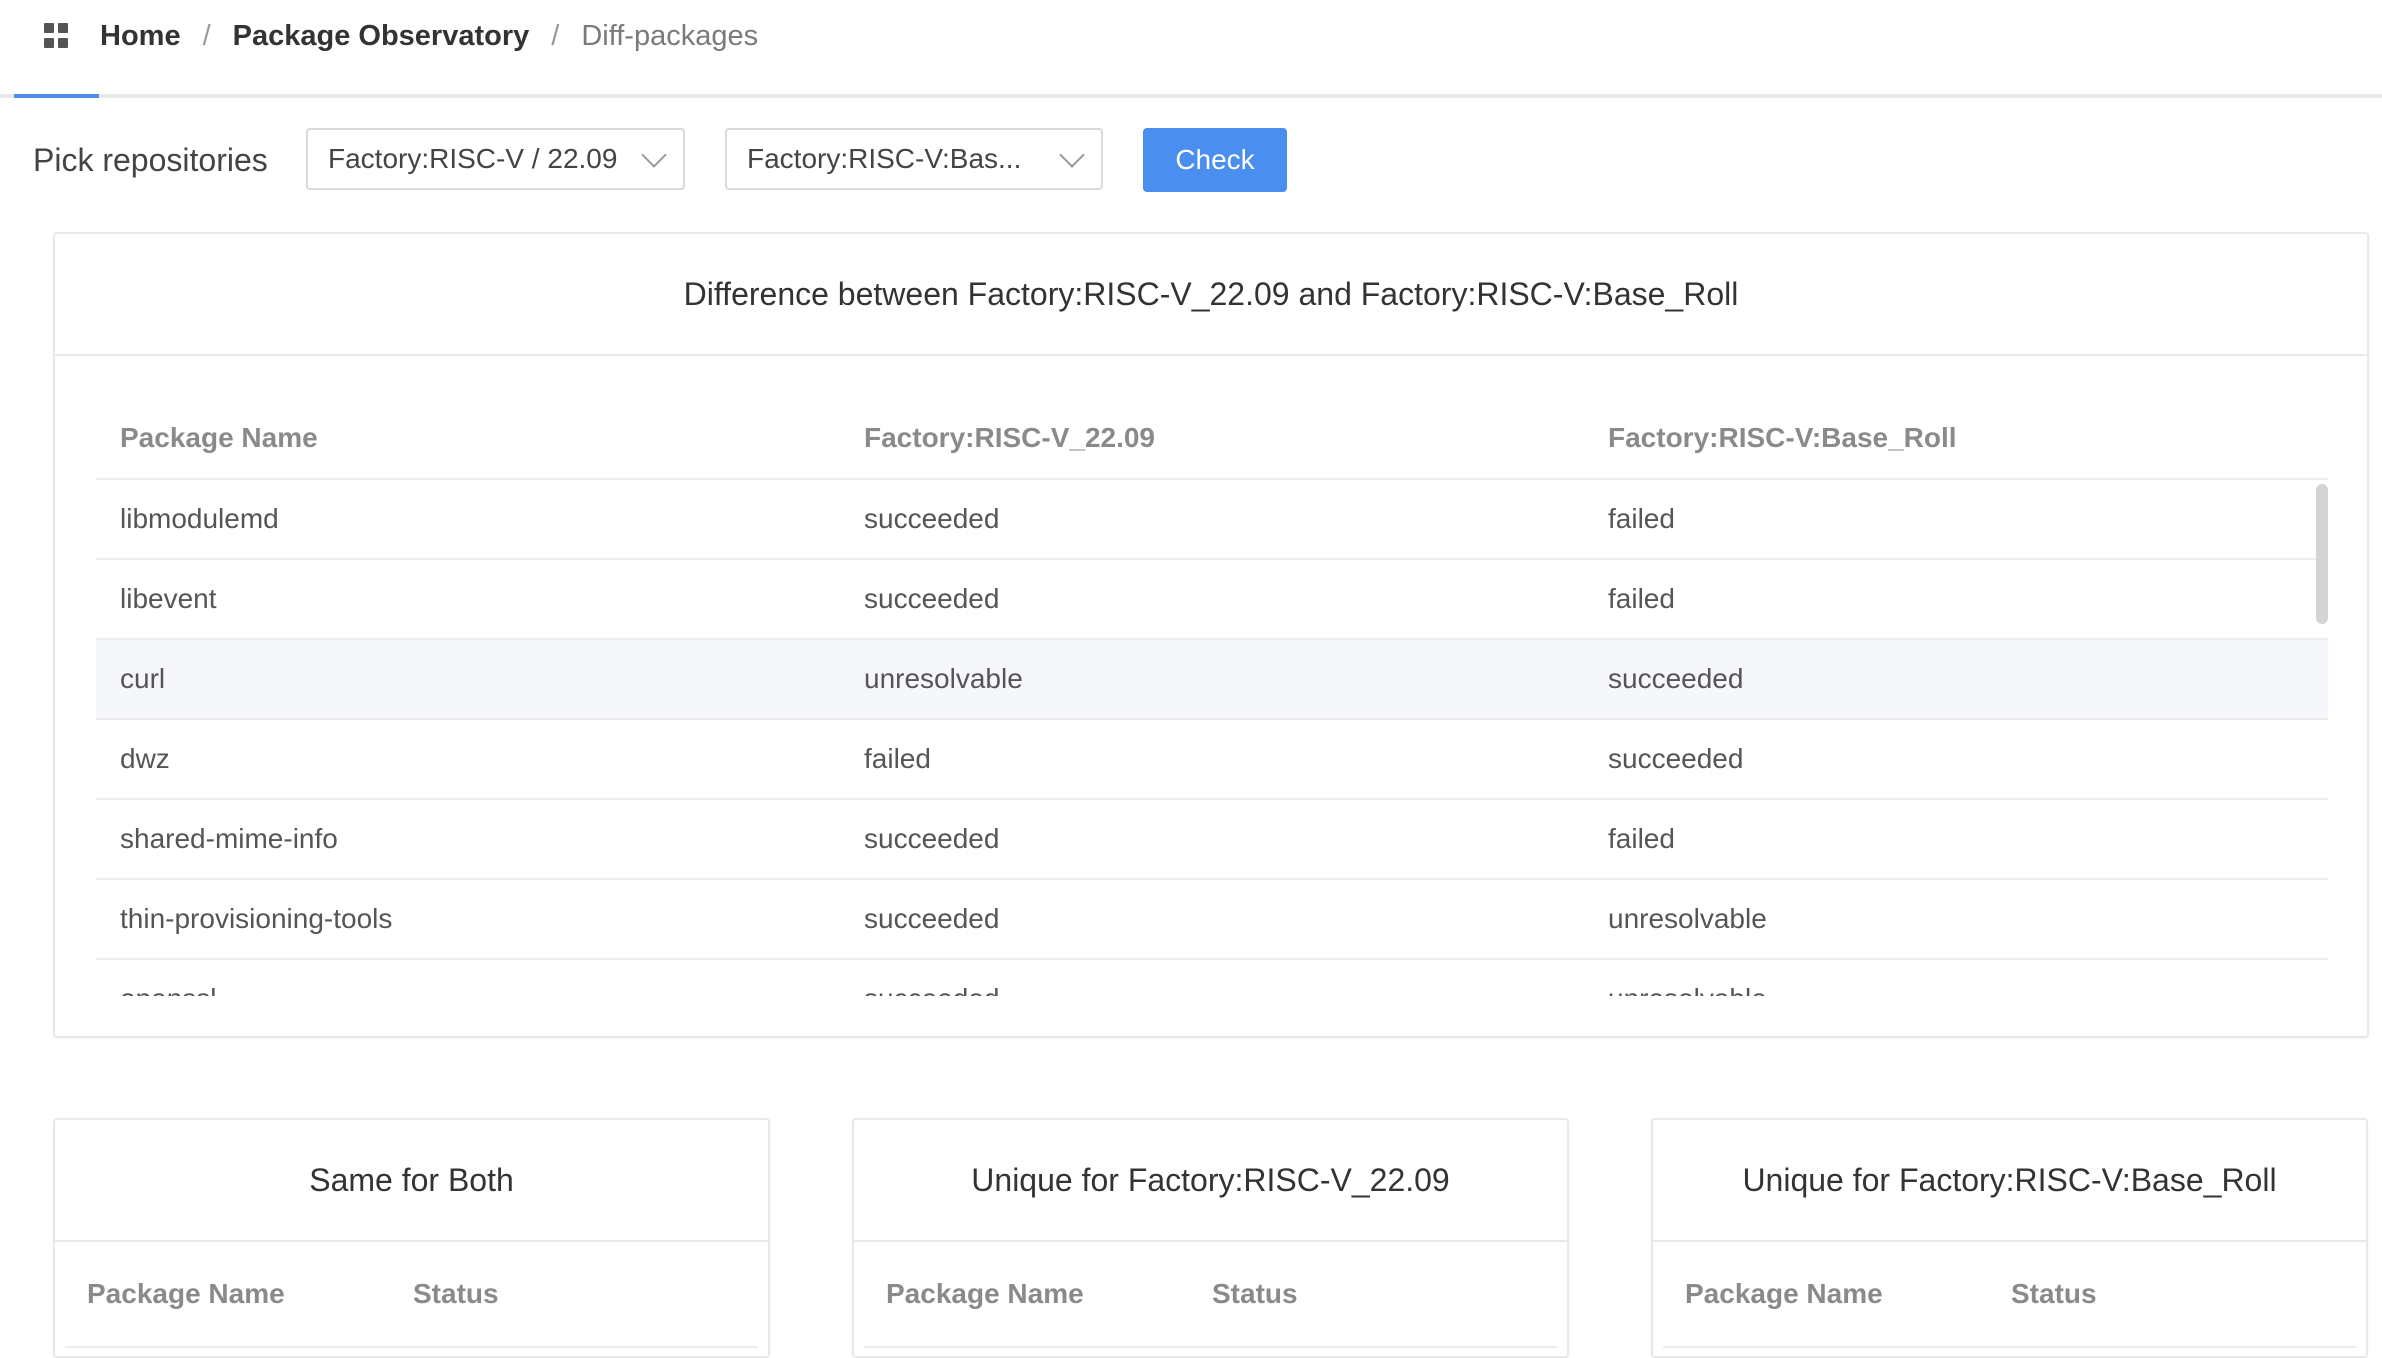  I want to click on same-for-both-card: Same for Both Package Name Status, so click(411, 1238).